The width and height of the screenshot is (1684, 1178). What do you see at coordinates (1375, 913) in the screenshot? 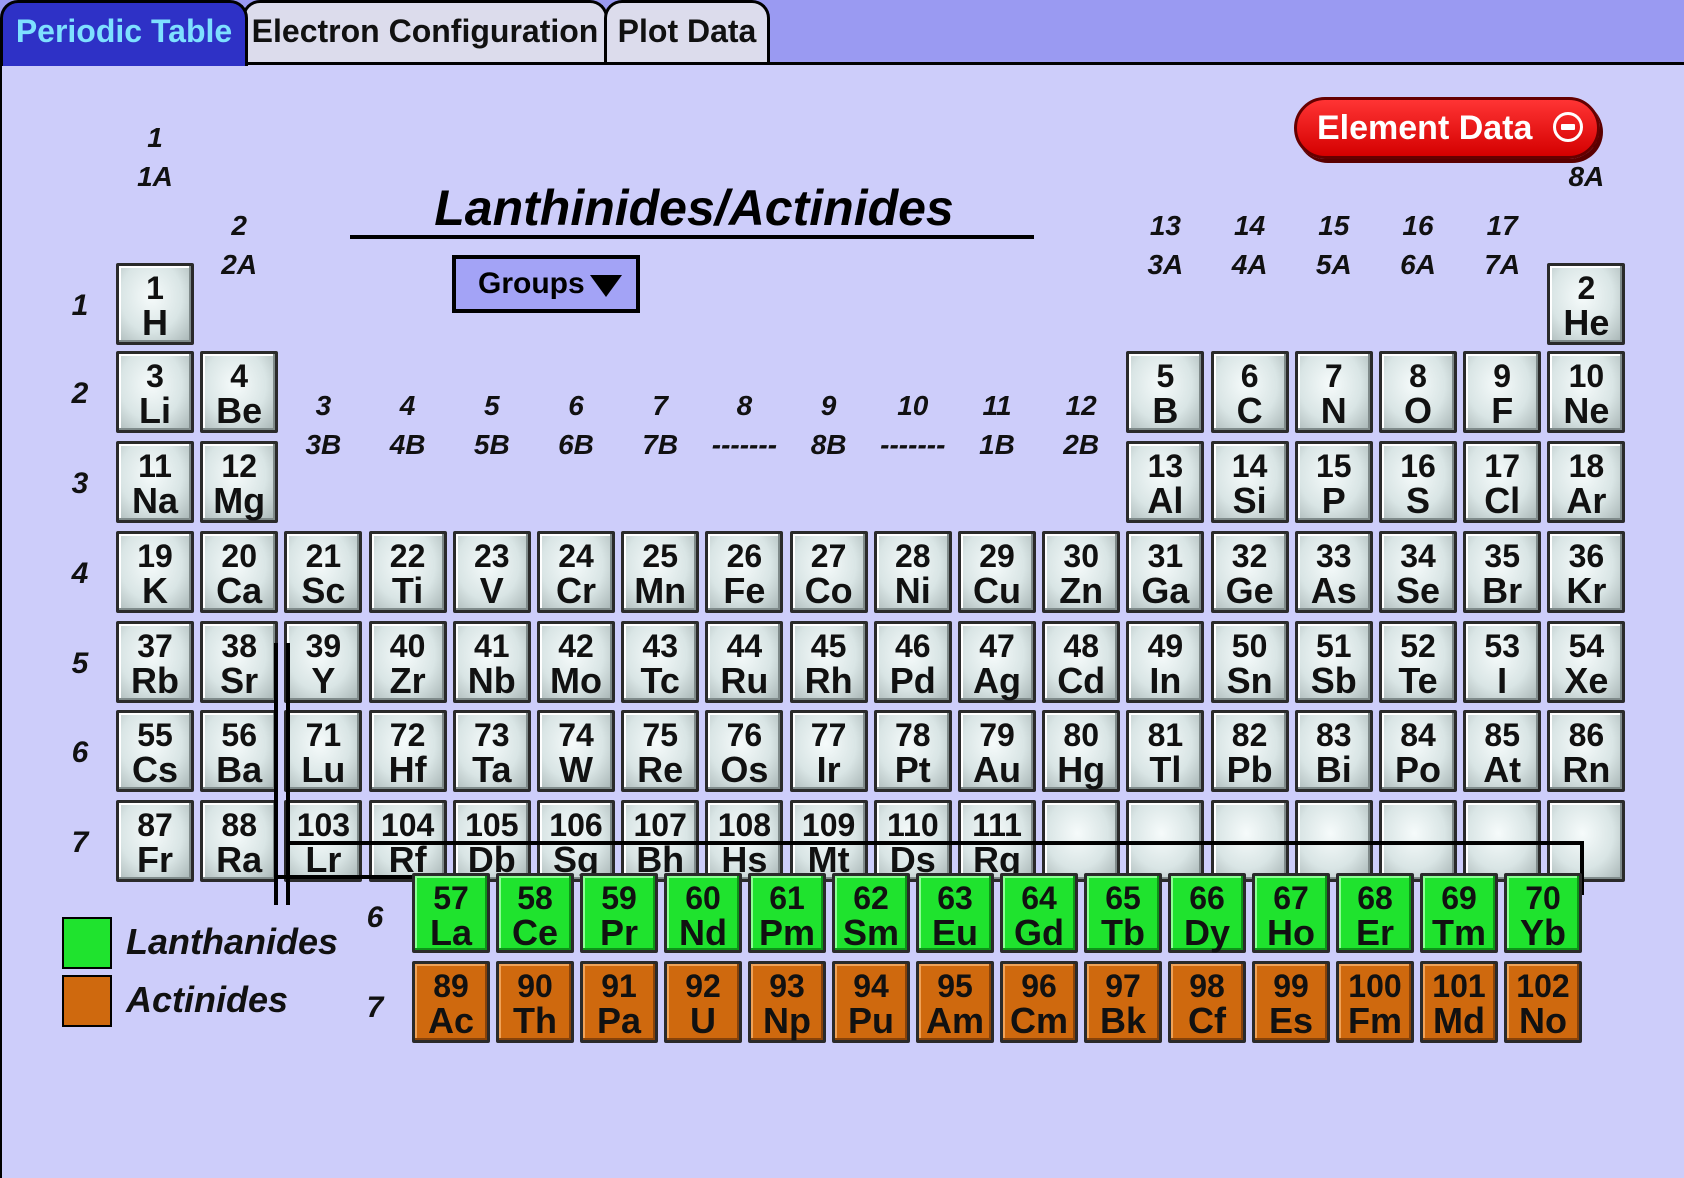
I see `element-cell-er: 68 Er` at bounding box center [1375, 913].